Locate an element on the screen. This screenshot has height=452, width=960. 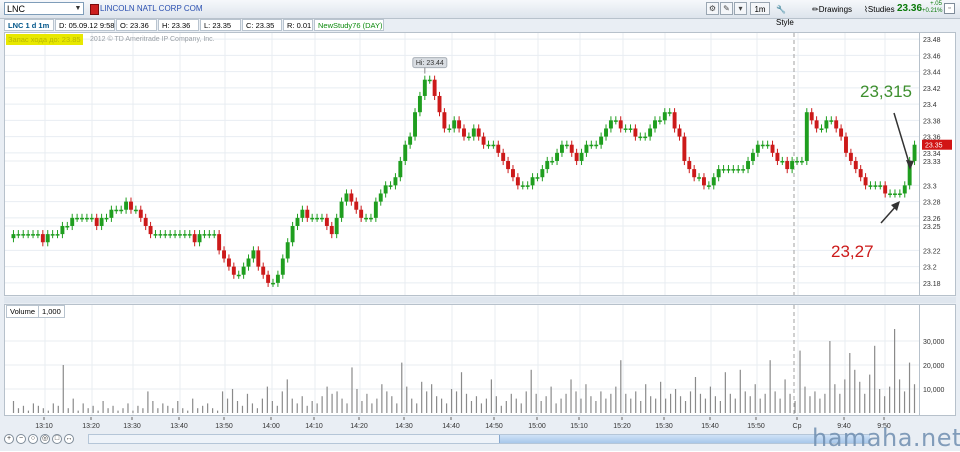
price-tick-label: 23.42 is located at coordinates (932, 89).